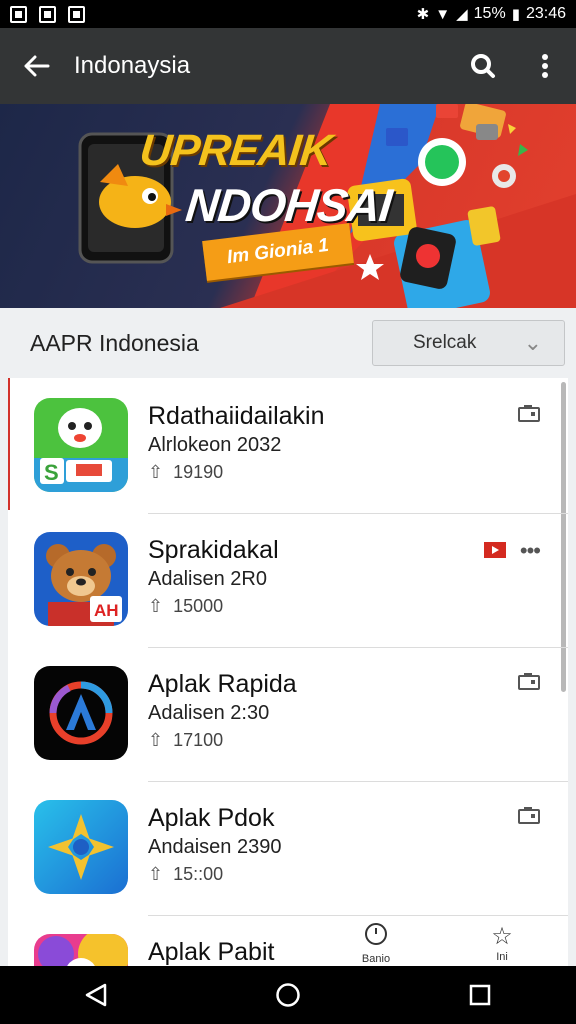  Describe the element at coordinates (213, 550) in the screenshot. I see `app-name: Sprakidakal` at that location.